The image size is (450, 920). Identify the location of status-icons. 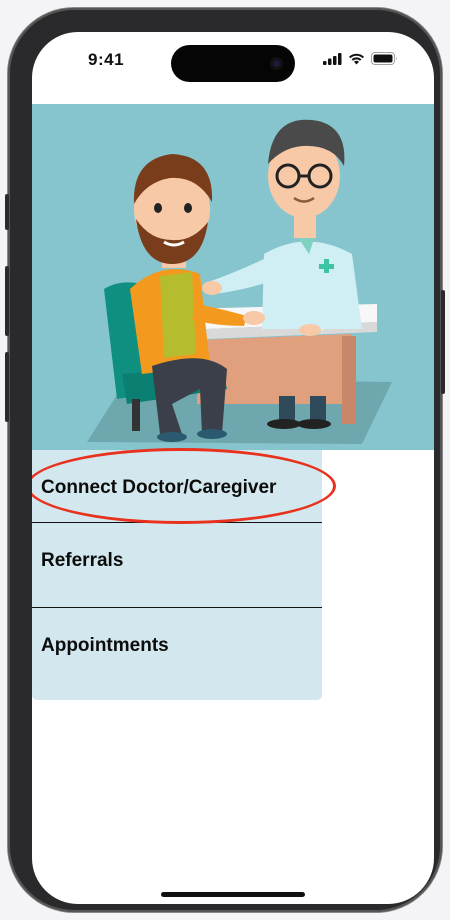
(360, 58).